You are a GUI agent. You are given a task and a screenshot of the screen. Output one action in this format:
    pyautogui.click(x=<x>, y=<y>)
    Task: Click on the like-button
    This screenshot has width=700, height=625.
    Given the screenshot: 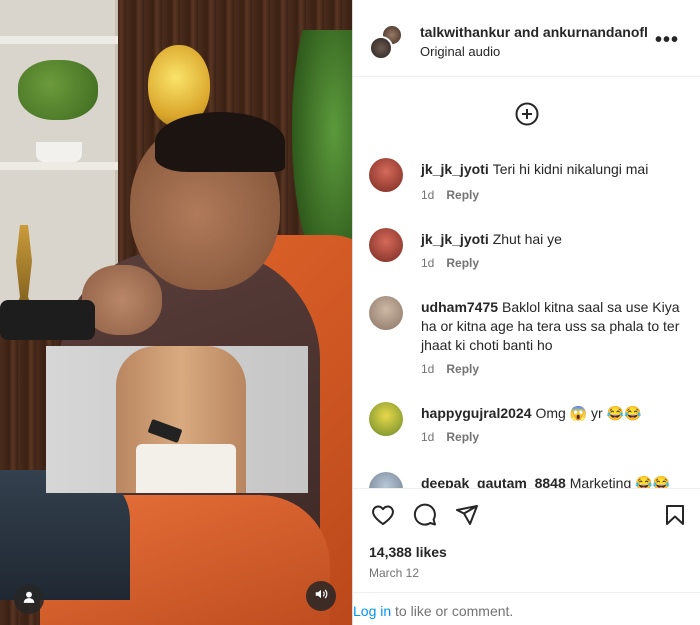 What is the action you would take?
    pyautogui.click(x=383, y=515)
    